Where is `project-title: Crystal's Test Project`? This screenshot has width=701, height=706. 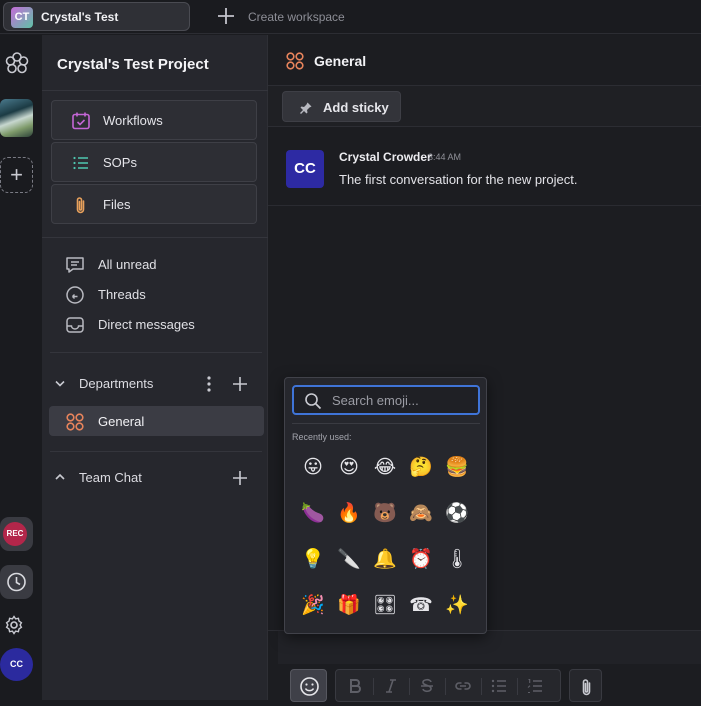
project-title: Crystal's Test Project is located at coordinates (133, 64).